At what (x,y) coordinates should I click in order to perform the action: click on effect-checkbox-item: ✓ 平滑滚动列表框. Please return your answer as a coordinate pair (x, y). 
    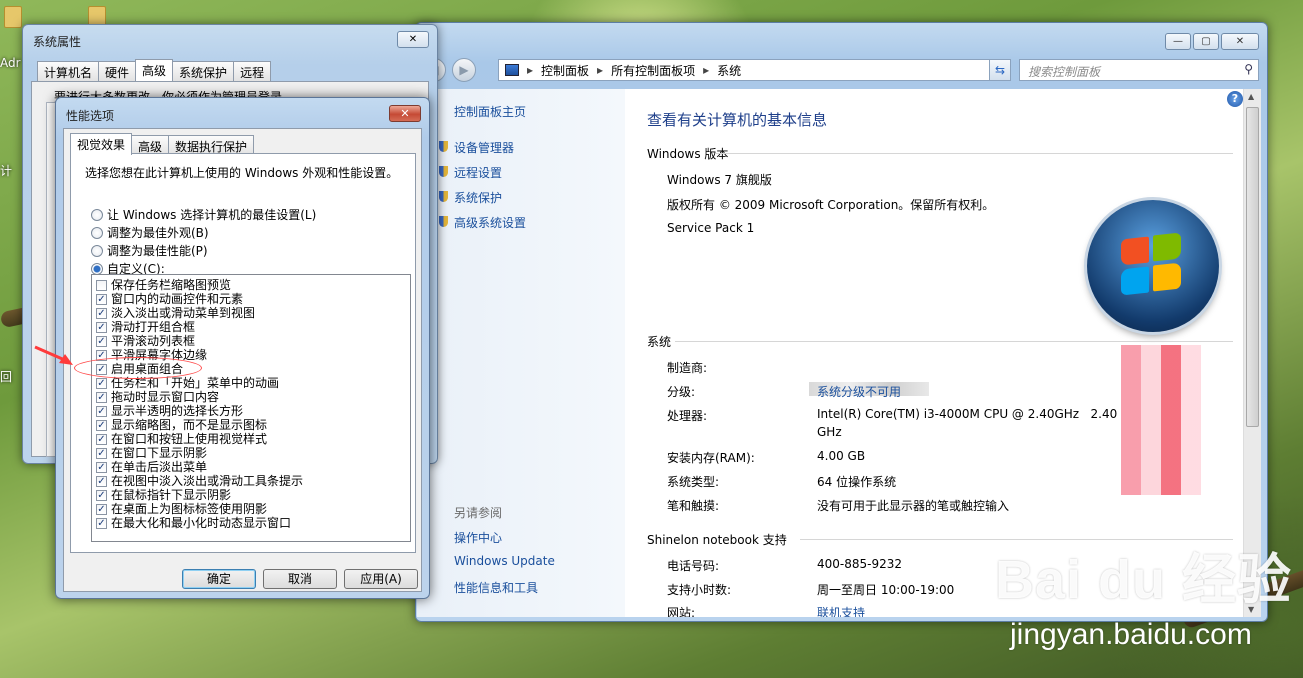
    Looking at the image, I should click on (145, 341).